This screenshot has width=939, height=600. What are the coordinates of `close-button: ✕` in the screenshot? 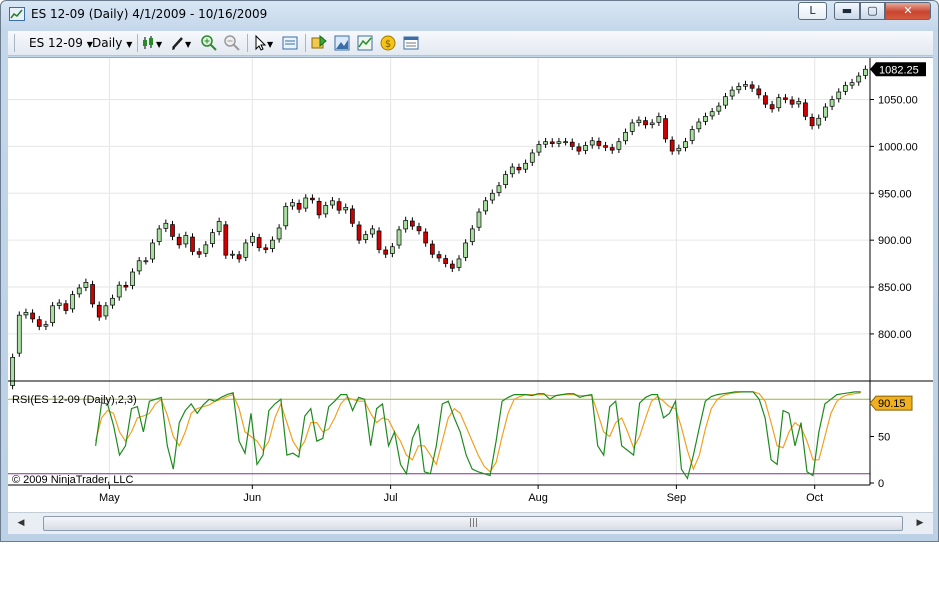 It's located at (908, 11).